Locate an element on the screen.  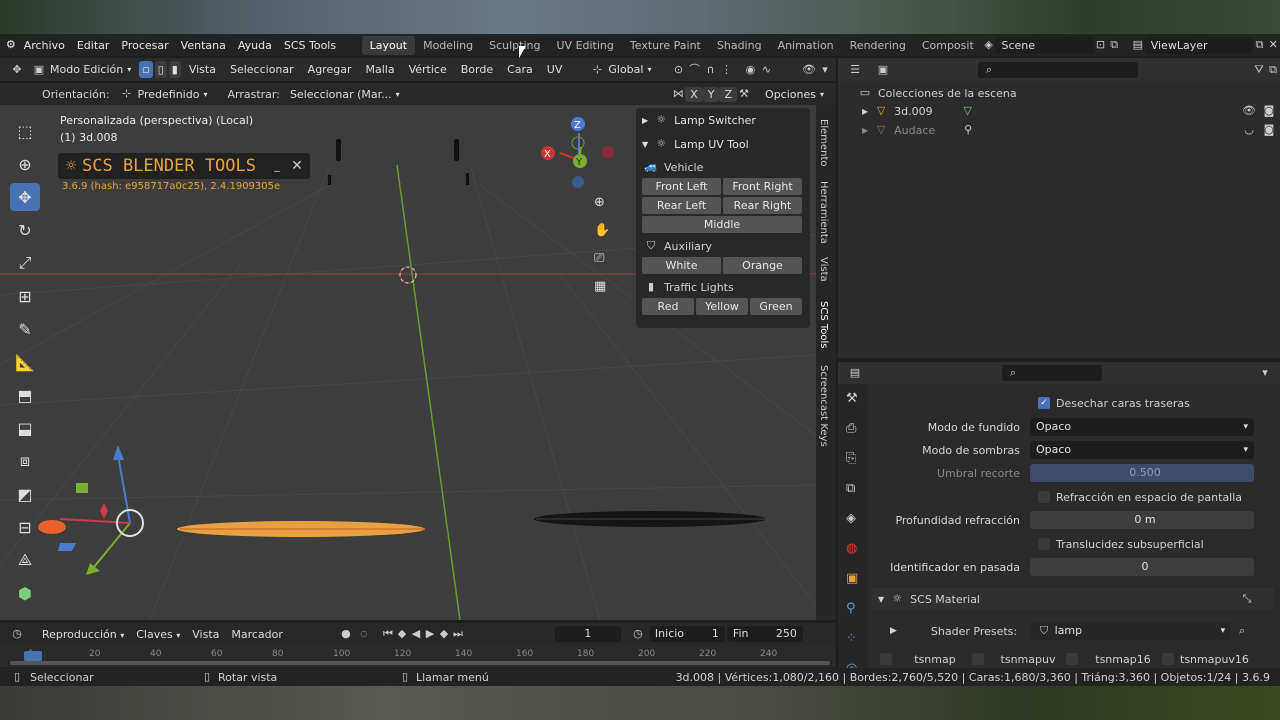
start-frame-field: Inicio 1 is located at coordinates (686, 634).